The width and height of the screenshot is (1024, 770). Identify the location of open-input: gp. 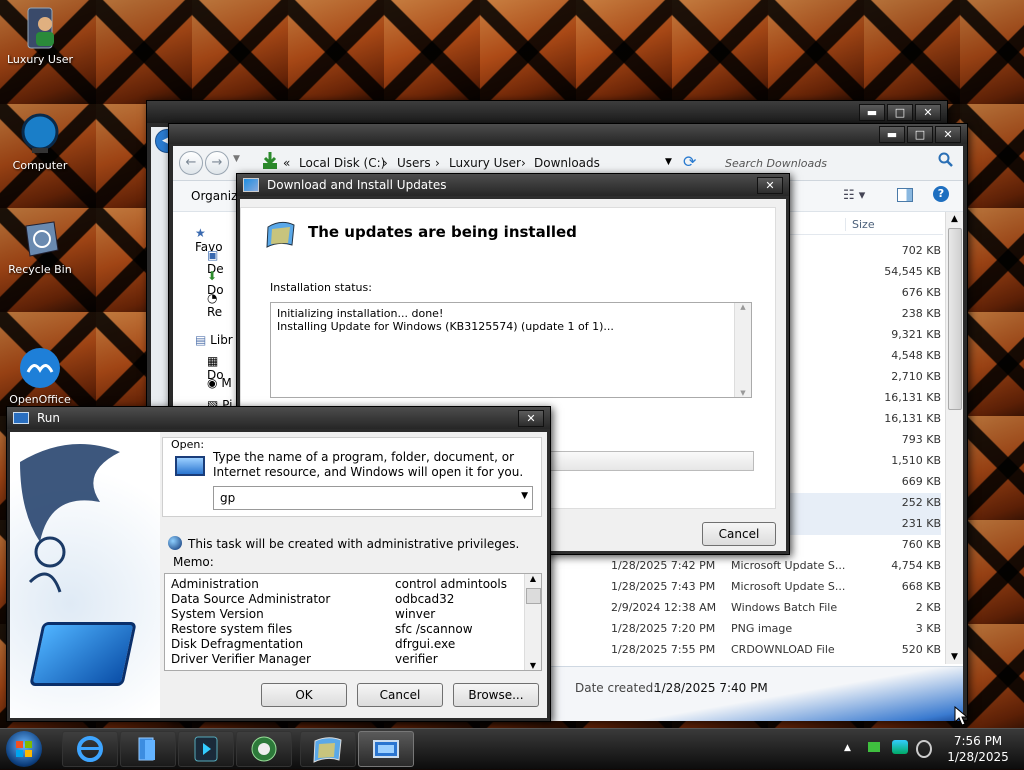
(227, 498).